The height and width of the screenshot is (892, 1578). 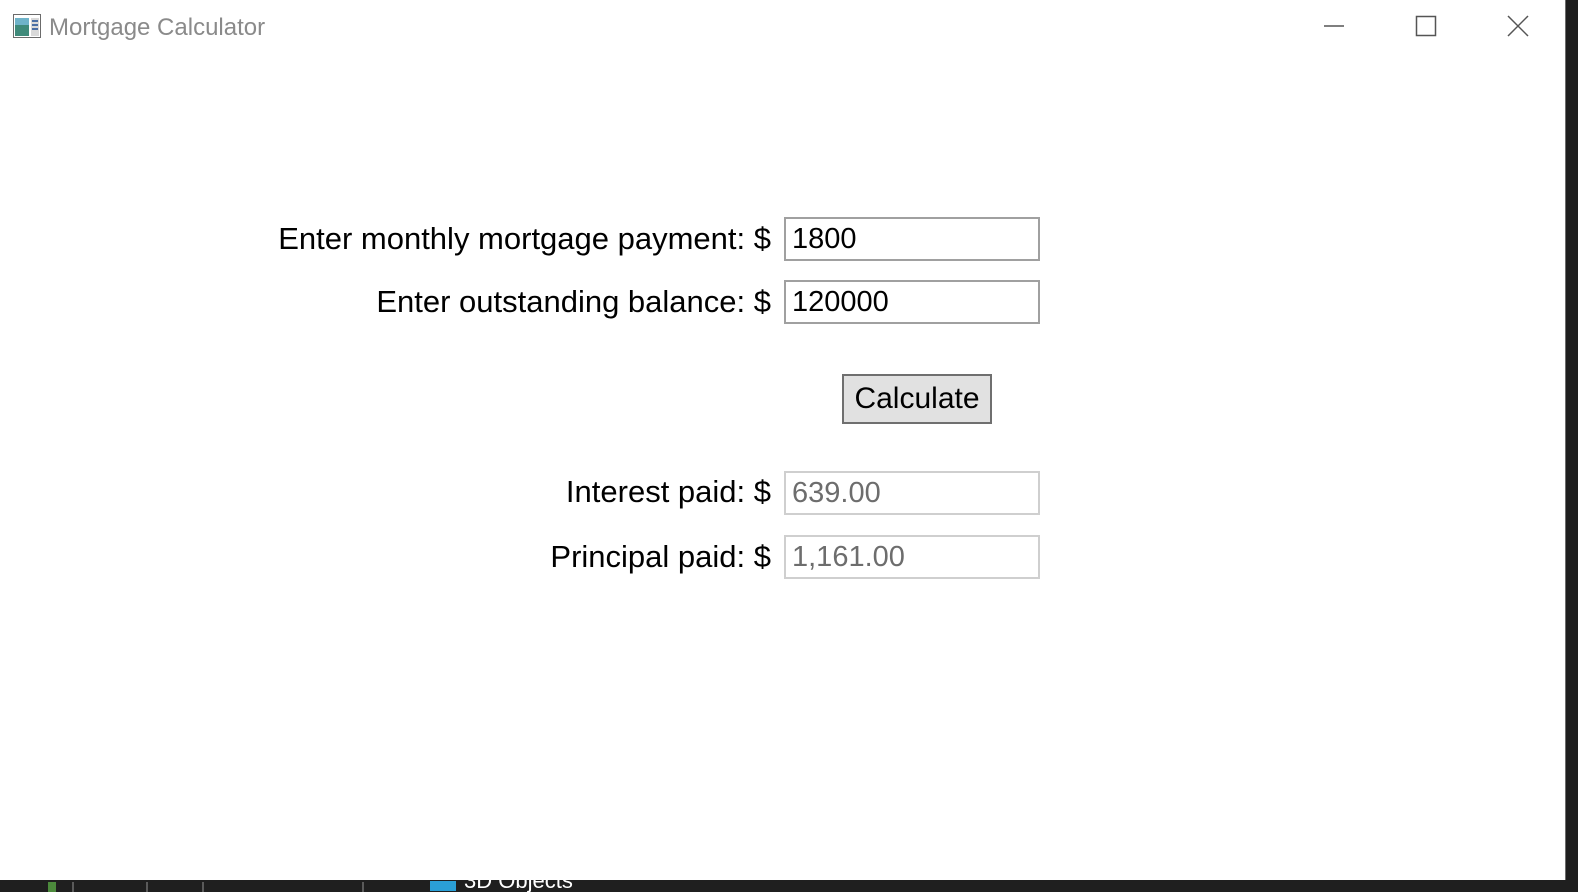 I want to click on maximize-button, so click(x=1426, y=28).